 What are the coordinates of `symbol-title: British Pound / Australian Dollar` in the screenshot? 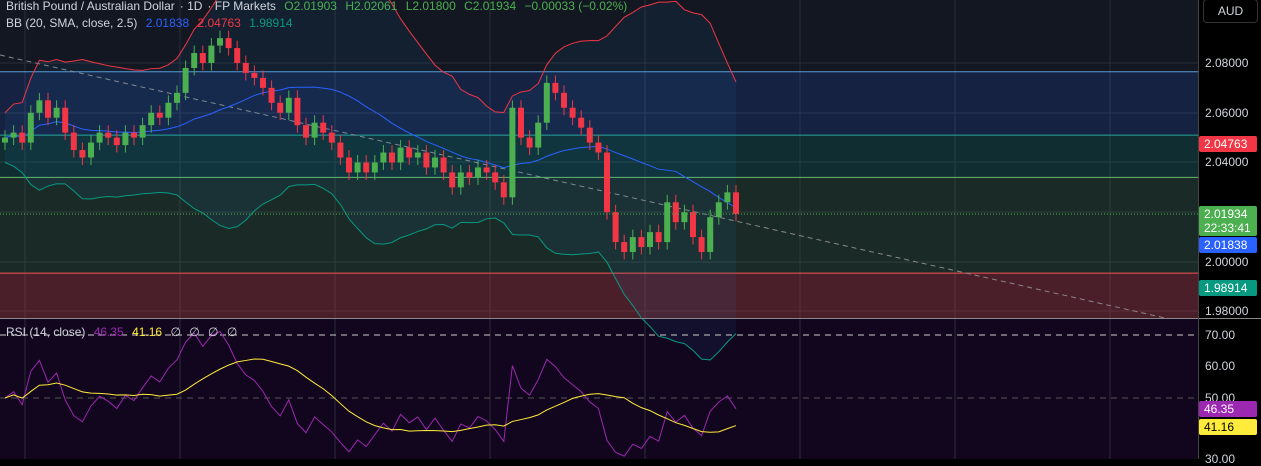 It's located at (90, 6).